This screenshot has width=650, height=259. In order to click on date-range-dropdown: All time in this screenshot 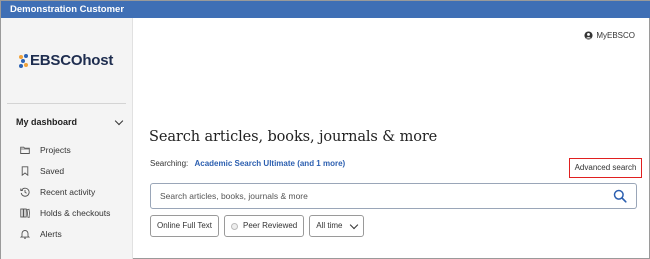, I will do `click(337, 226)`.